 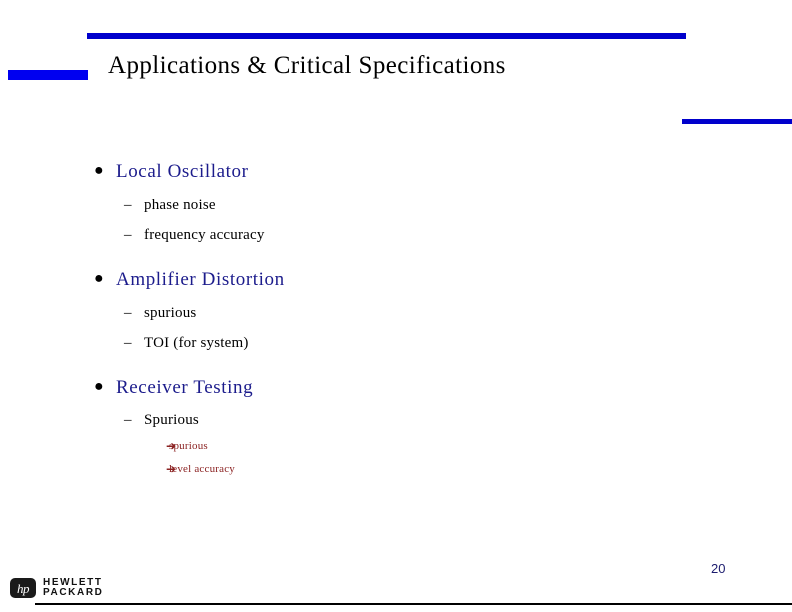 I want to click on bullet-level3-label: level accuracy, so click(x=202, y=469).